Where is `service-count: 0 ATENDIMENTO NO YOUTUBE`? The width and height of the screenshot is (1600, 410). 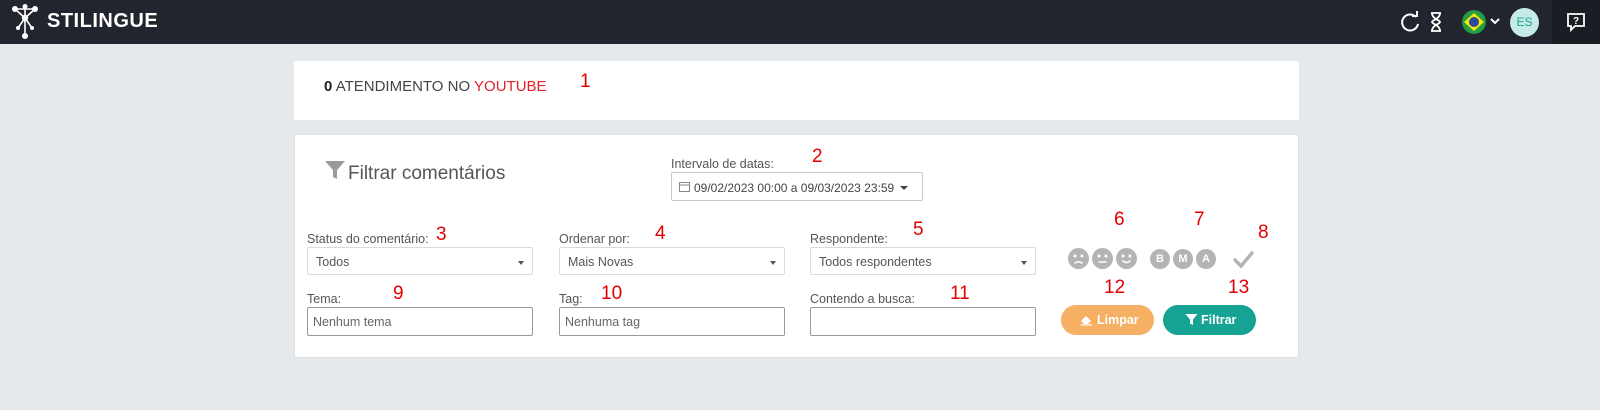 service-count: 0 ATENDIMENTO NO YOUTUBE is located at coordinates (435, 86).